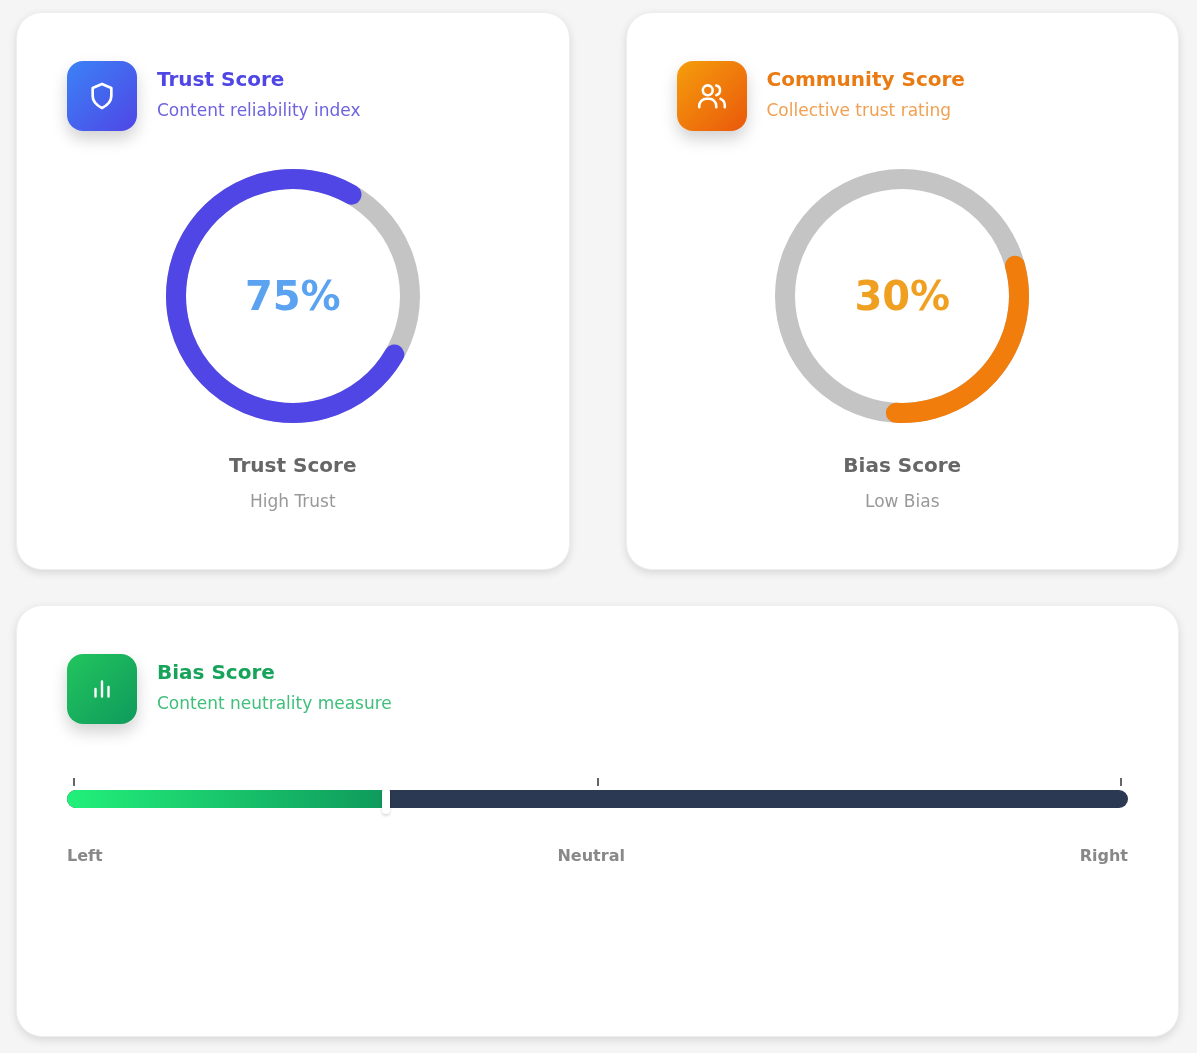 The height and width of the screenshot is (1053, 1197). Describe the element at coordinates (292, 501) in the screenshot. I see `gauge-status: High Trust` at that location.